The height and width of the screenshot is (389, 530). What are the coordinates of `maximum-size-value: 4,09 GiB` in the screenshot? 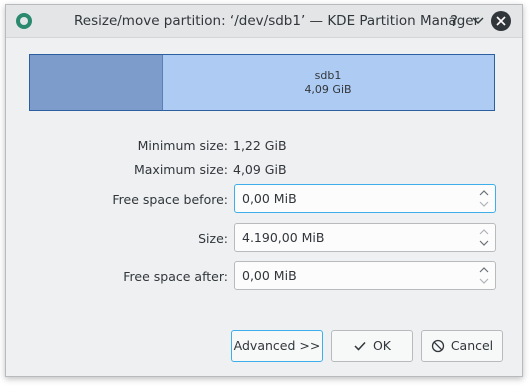 It's located at (260, 169).